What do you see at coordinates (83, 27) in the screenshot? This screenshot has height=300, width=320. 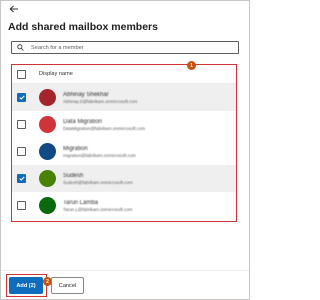 I see `page-title: Add shared mailbox members` at bounding box center [83, 27].